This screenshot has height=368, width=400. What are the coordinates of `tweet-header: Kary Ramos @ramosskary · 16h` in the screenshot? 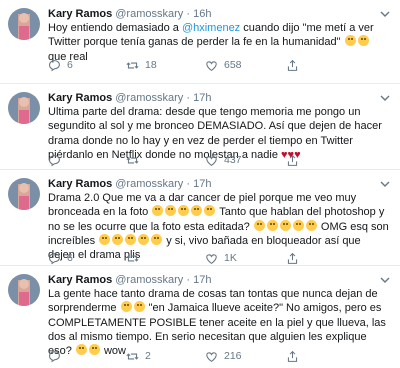 It's located at (129, 14).